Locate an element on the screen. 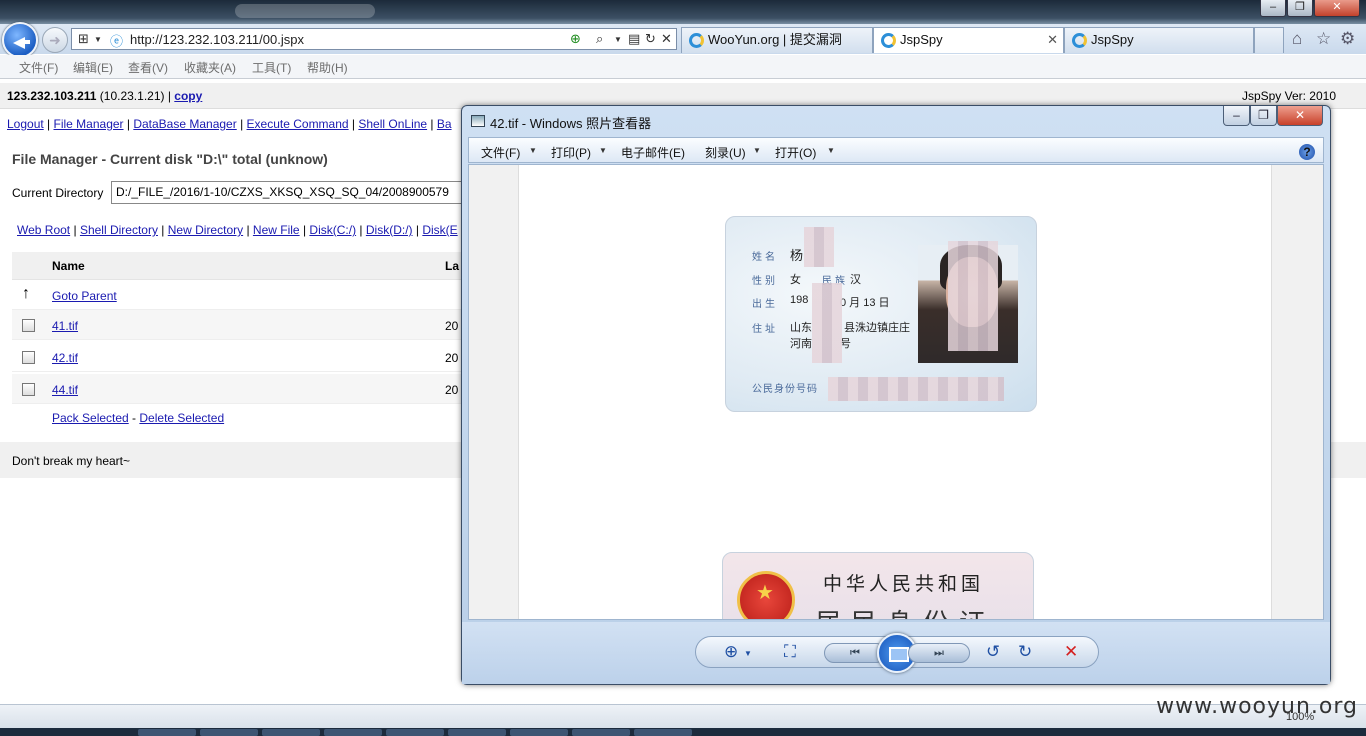 The width and height of the screenshot is (1366, 736). link-shell-directory: Shell Directory is located at coordinates (119, 230).